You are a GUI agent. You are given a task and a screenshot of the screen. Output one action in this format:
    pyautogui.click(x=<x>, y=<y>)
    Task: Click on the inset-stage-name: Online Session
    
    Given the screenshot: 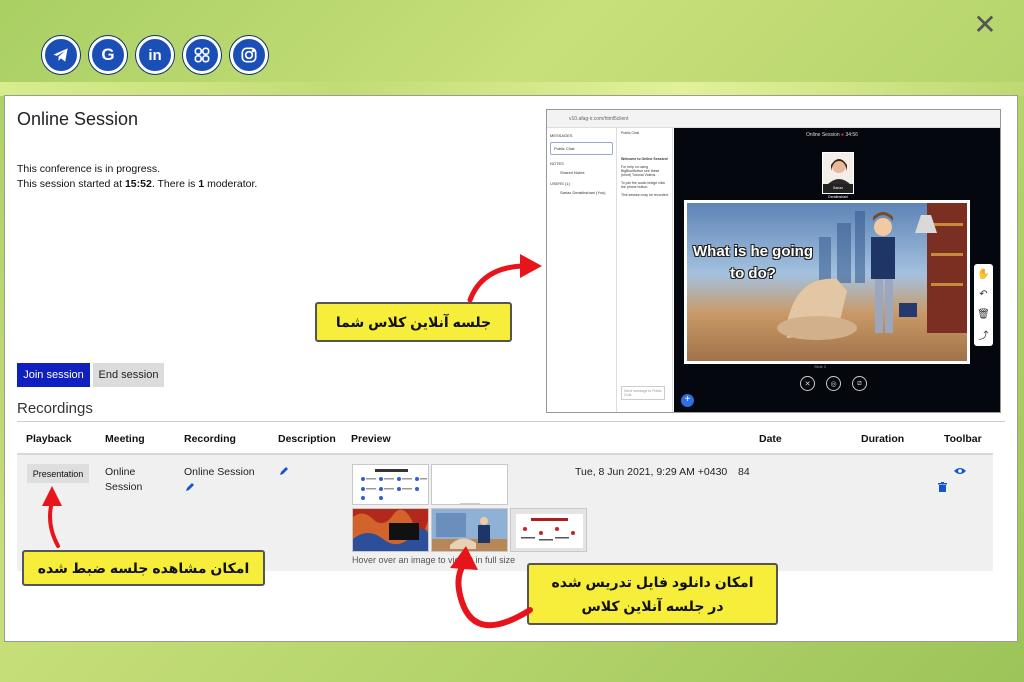 What is the action you would take?
    pyautogui.click(x=823, y=135)
    